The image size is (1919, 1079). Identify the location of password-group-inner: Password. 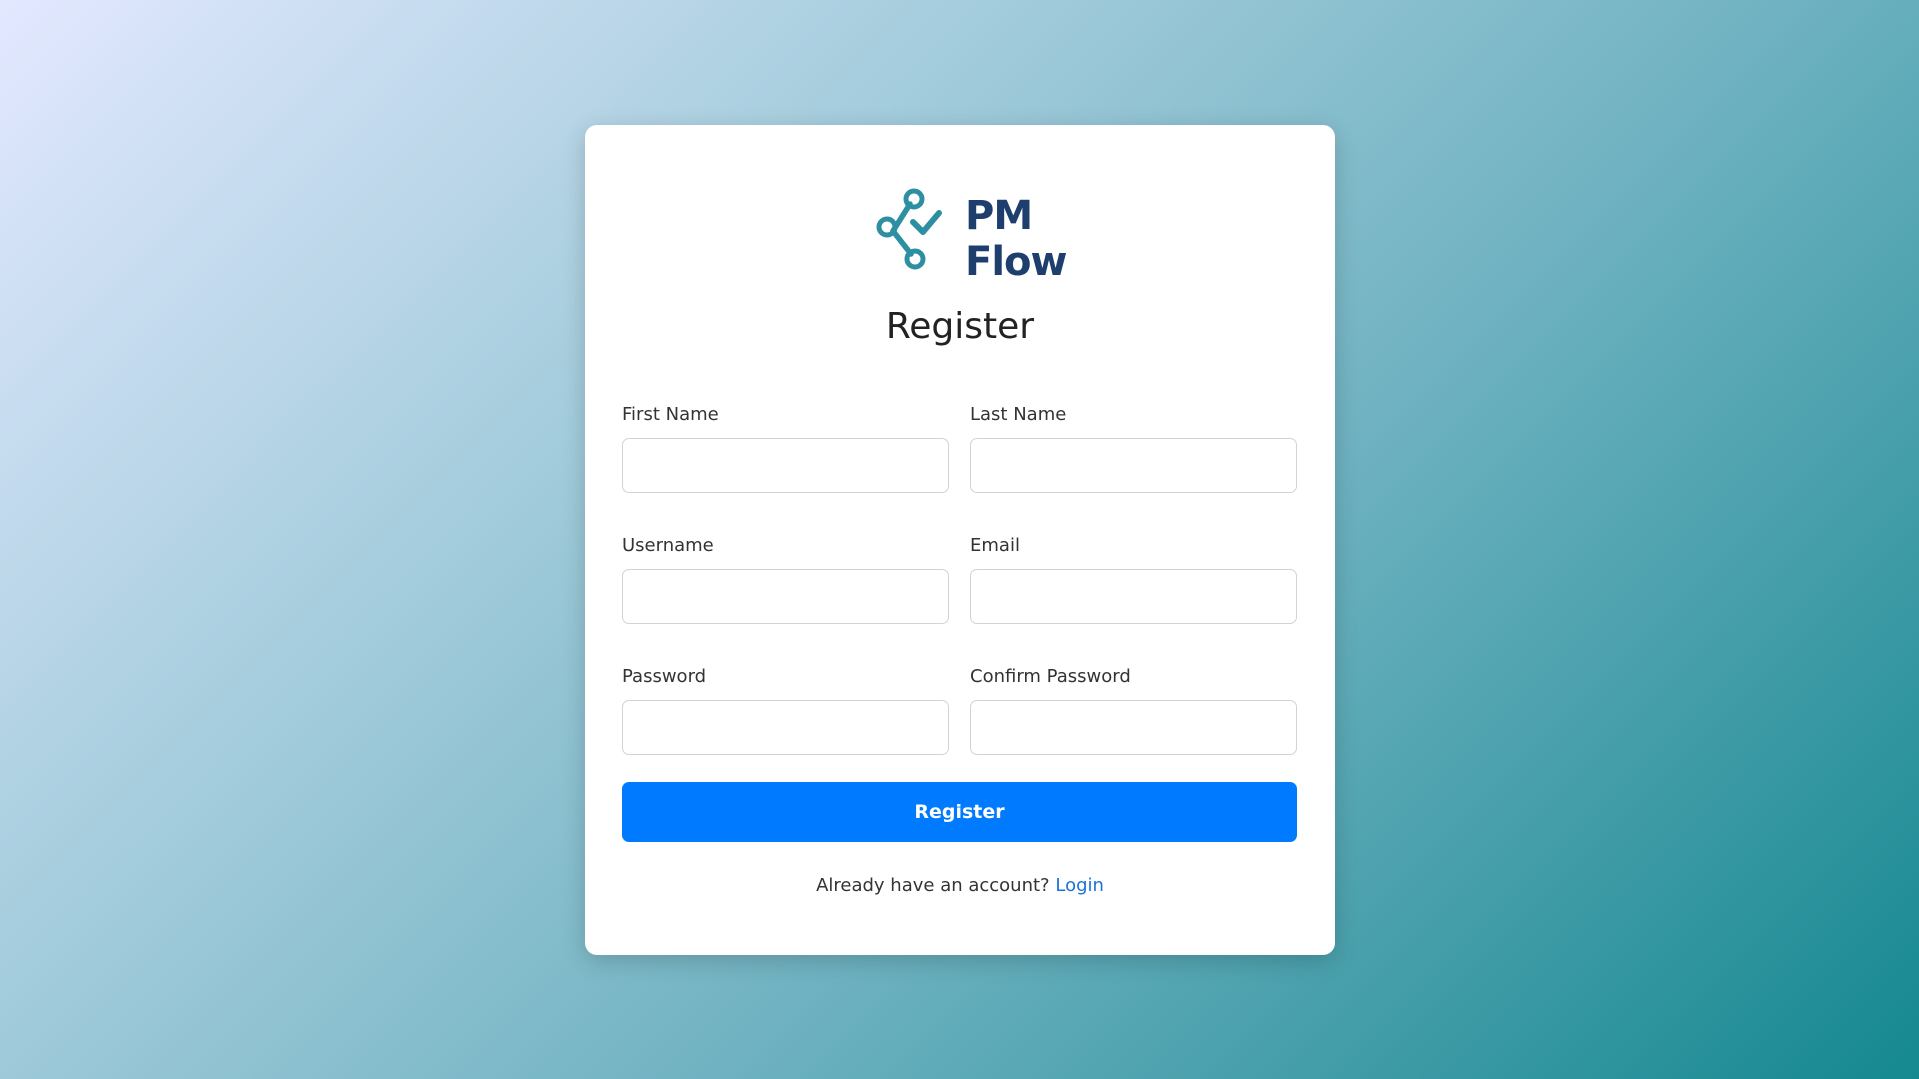
(785, 709).